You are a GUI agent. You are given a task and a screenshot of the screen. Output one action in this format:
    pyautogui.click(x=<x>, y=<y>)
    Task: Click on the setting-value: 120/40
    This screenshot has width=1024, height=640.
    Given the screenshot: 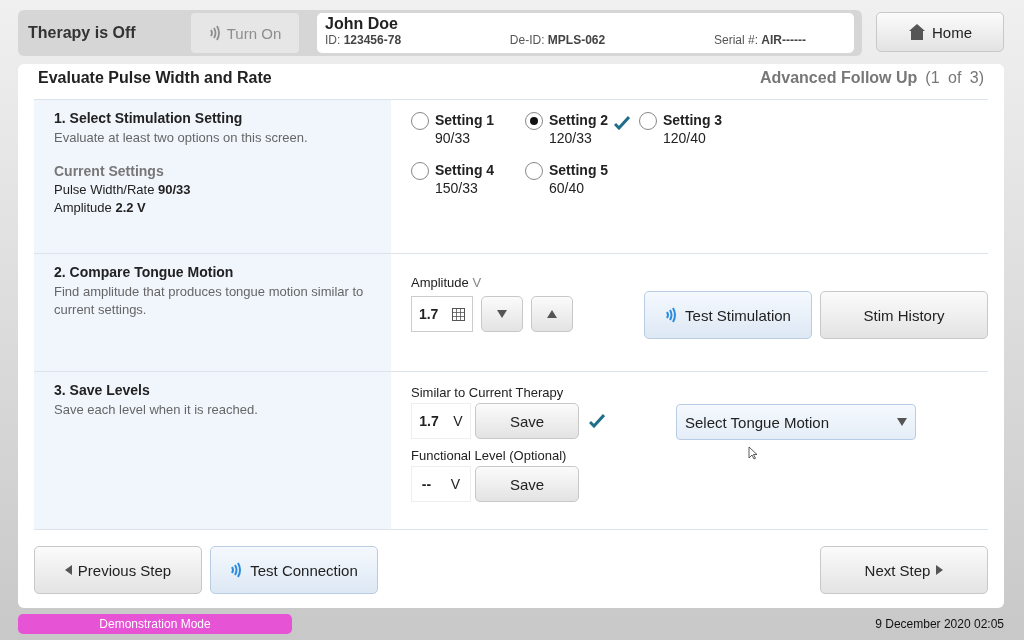 What is the action you would take?
    pyautogui.click(x=685, y=138)
    